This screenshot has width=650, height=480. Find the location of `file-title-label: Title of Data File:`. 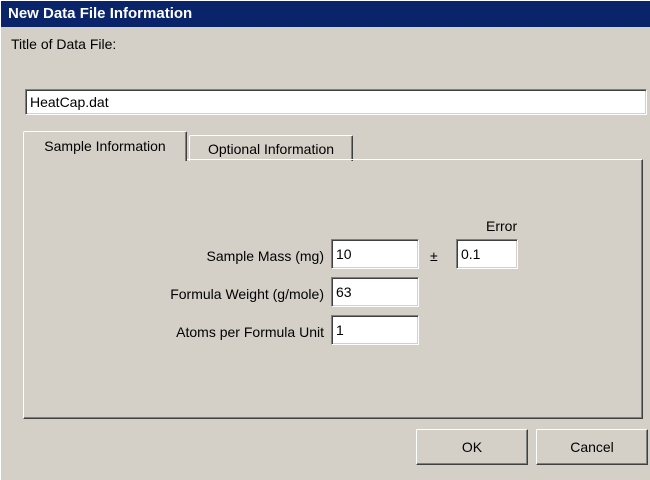

file-title-label: Title of Data File: is located at coordinates (64, 44).